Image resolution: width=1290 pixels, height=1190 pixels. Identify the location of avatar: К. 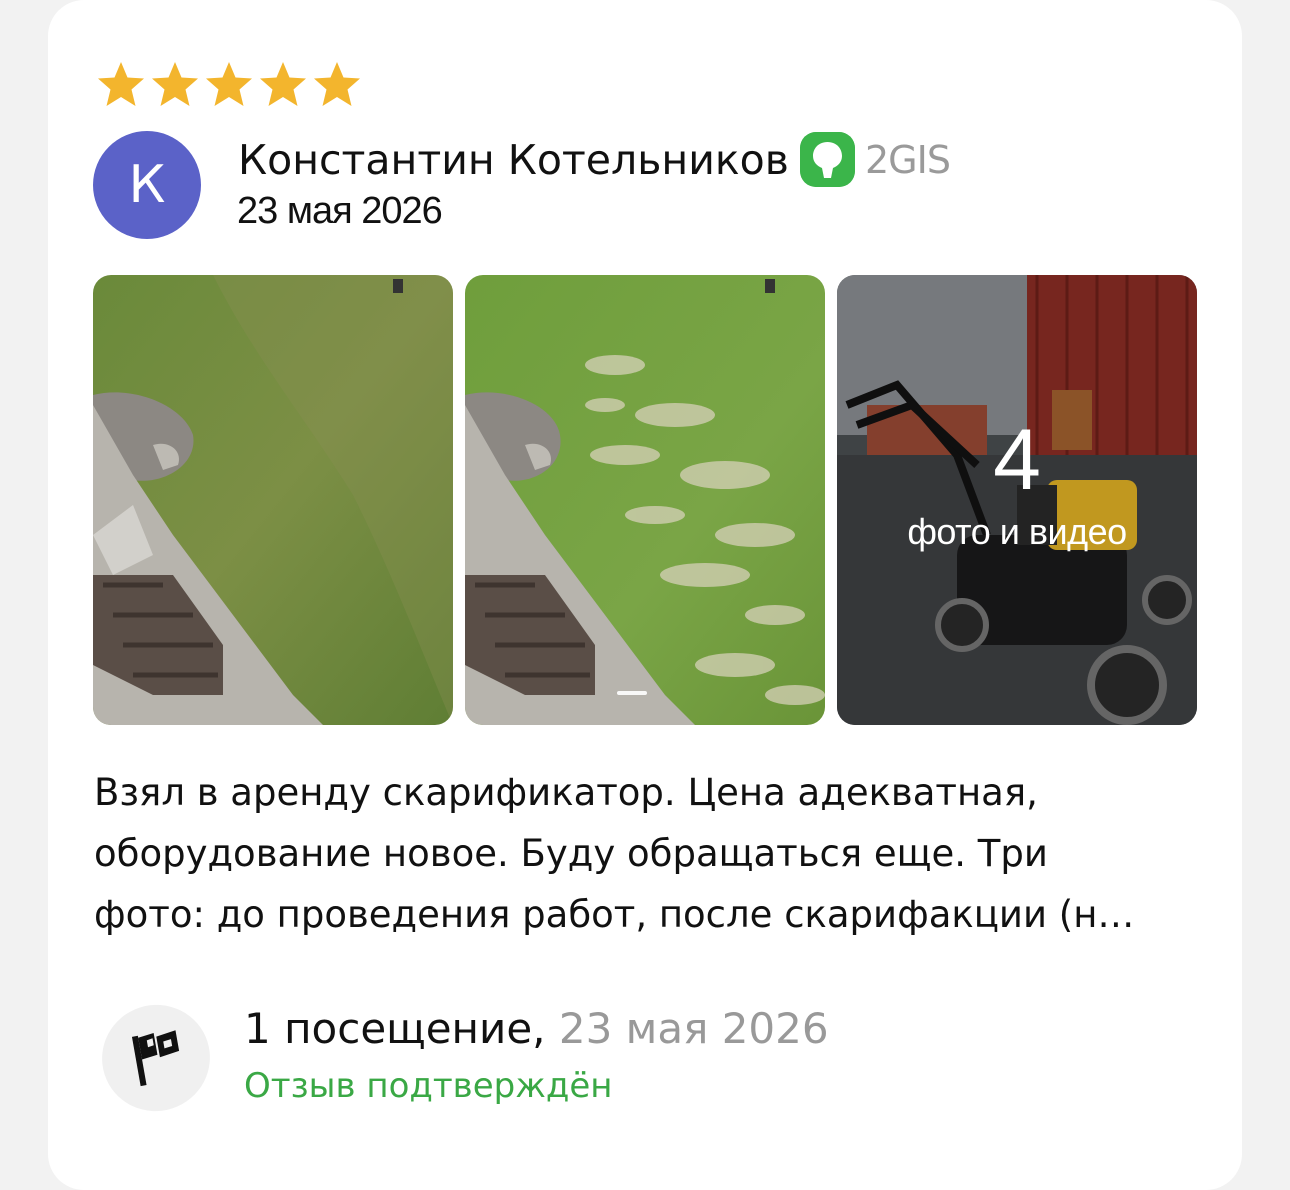
(147, 185).